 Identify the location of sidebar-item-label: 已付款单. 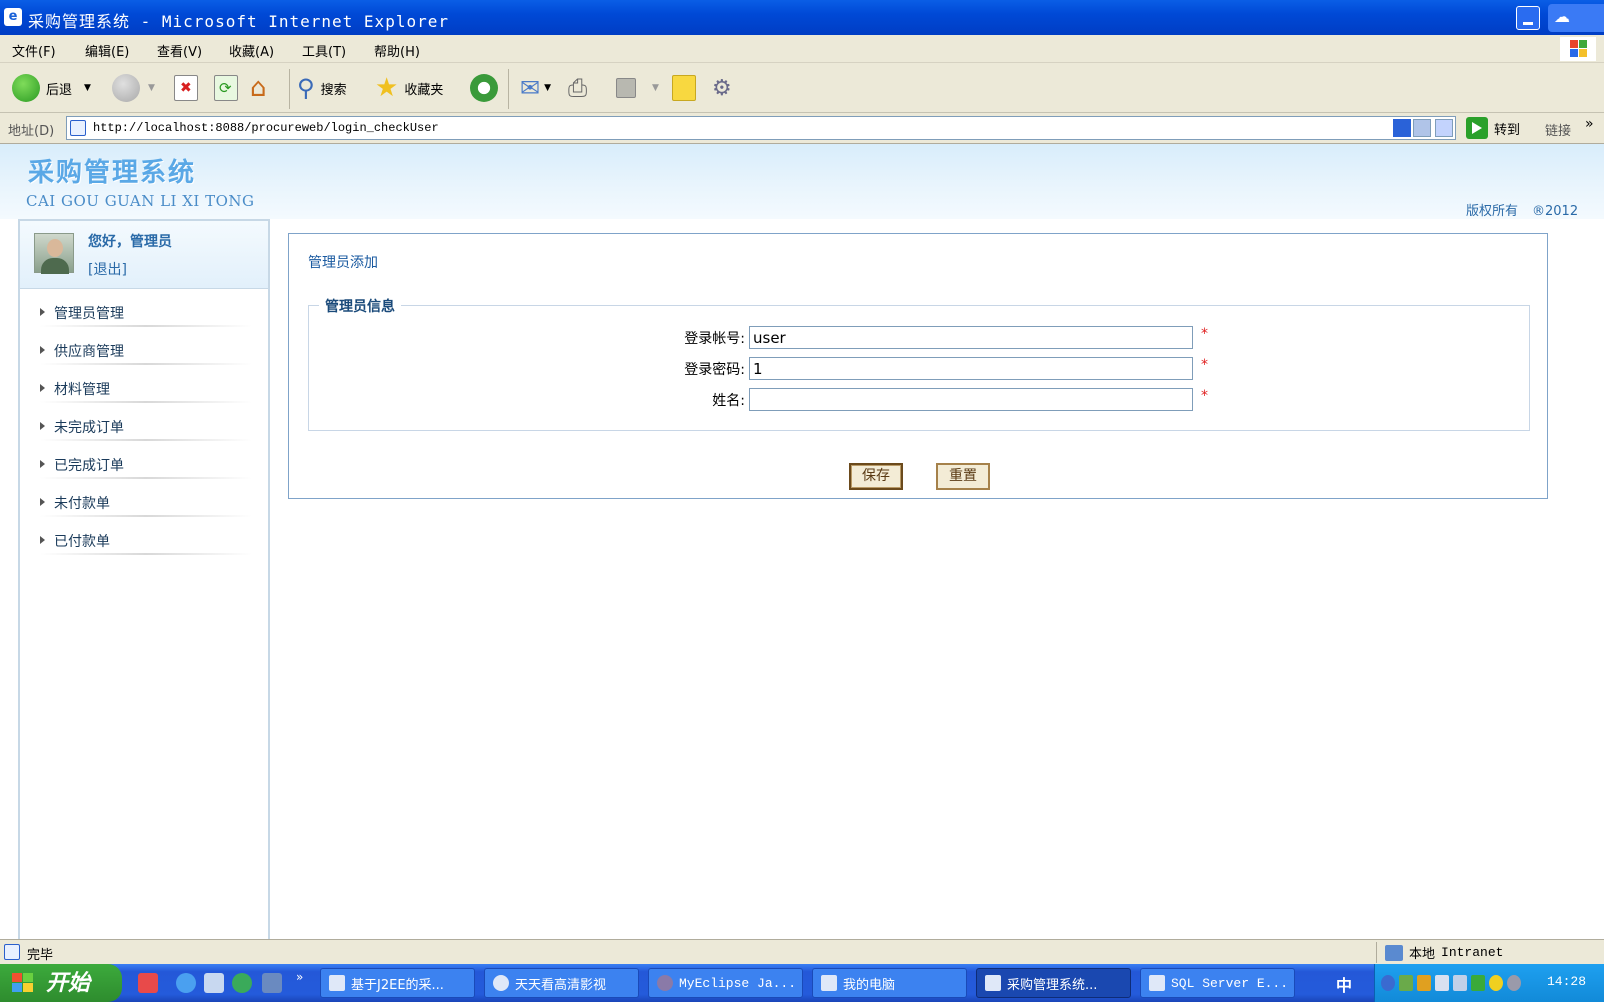
(82, 542).